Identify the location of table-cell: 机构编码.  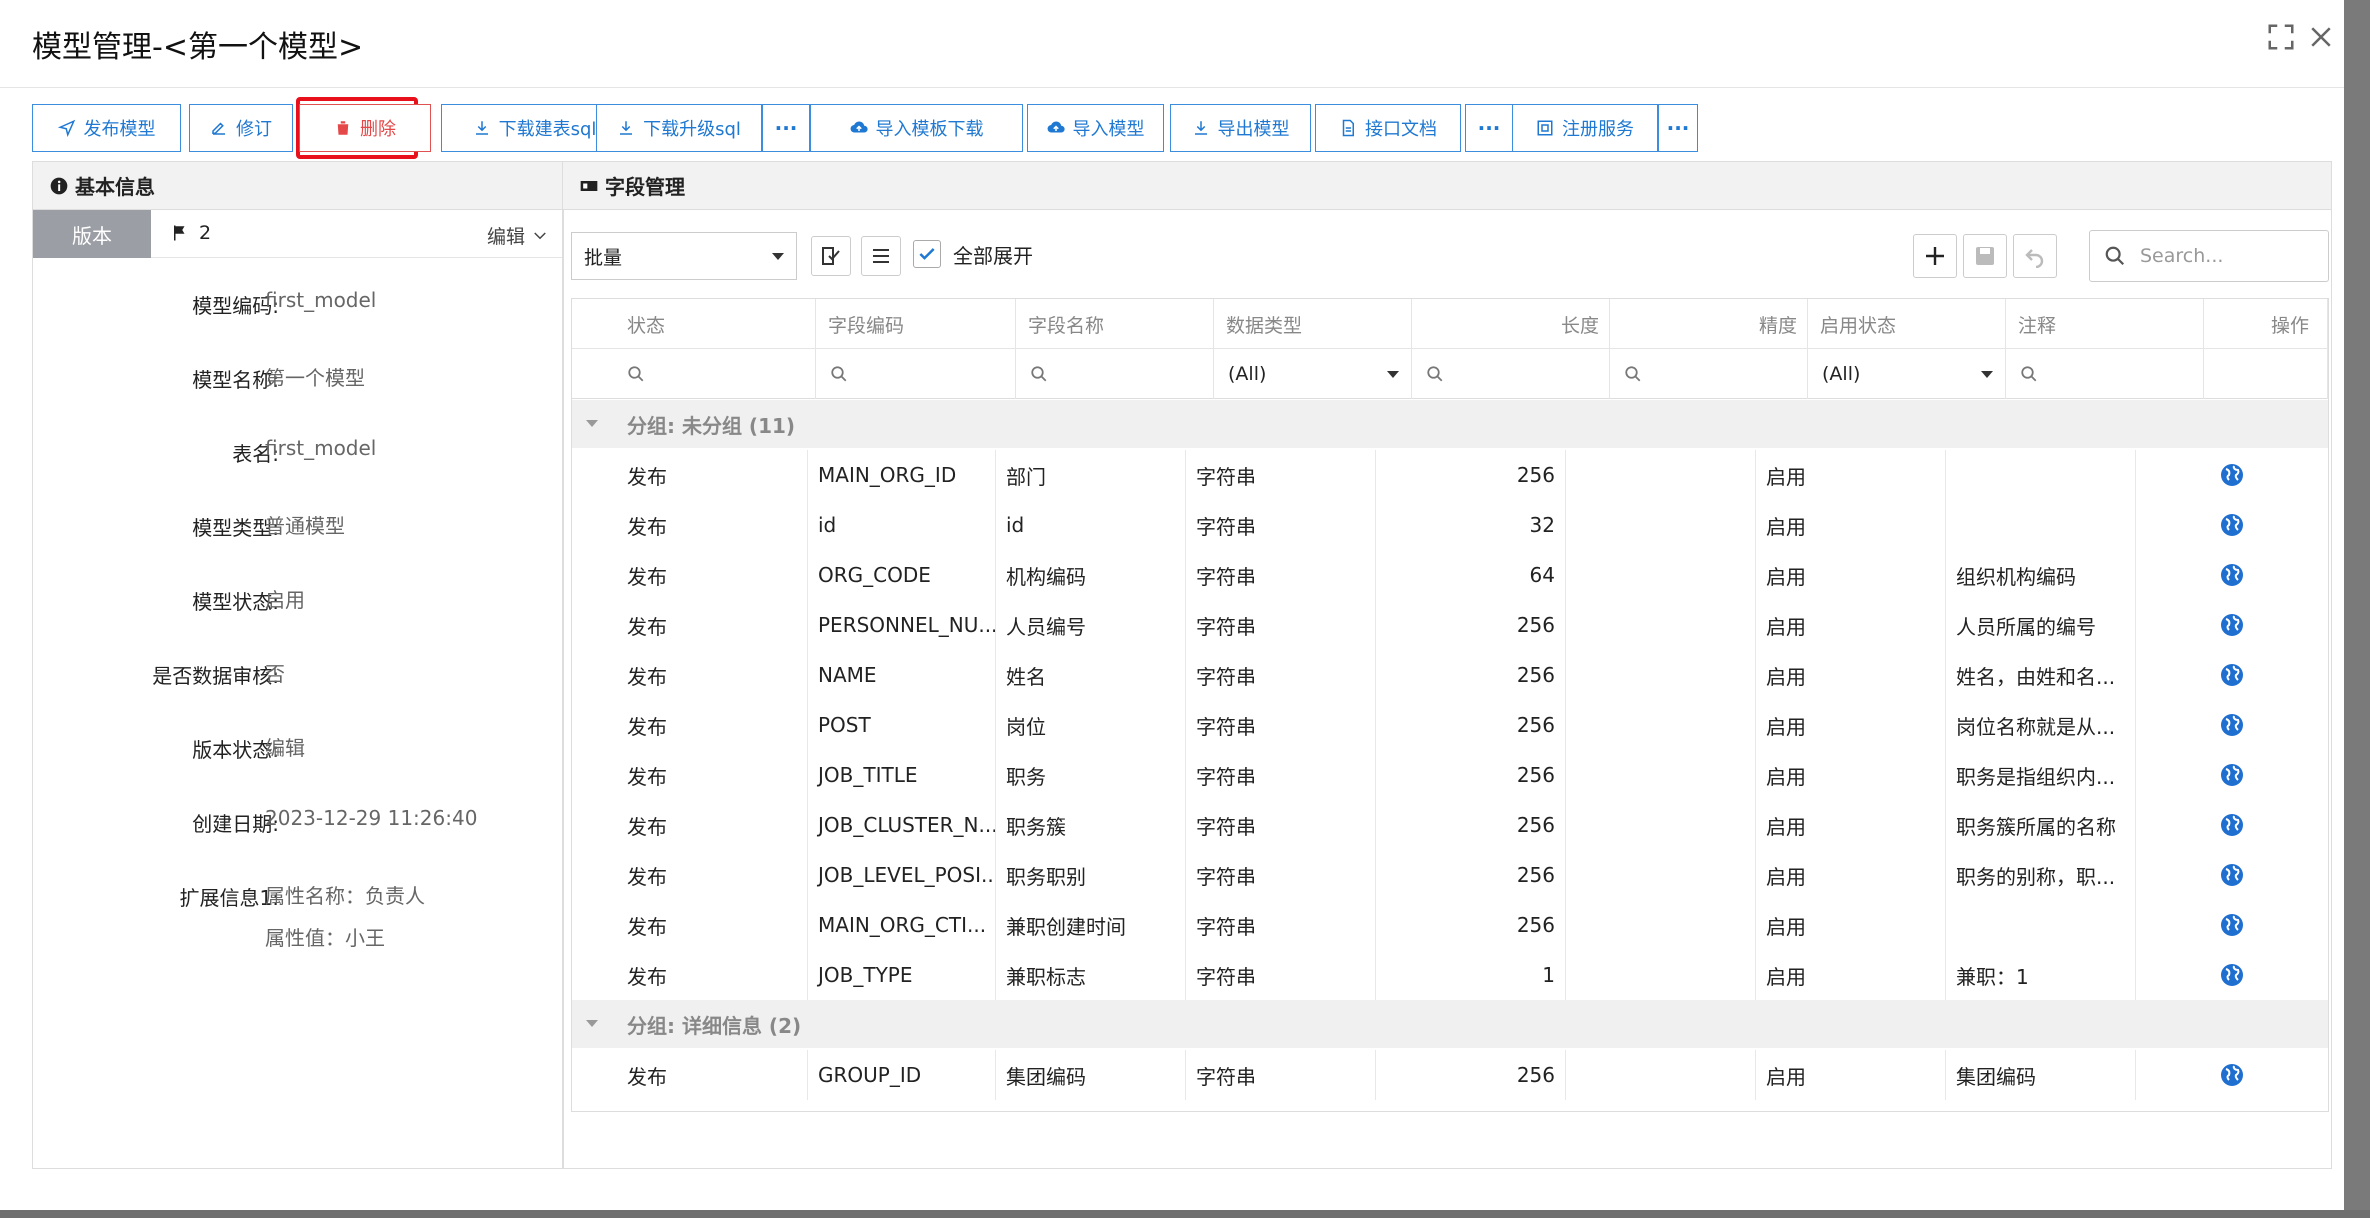
(1091, 575).